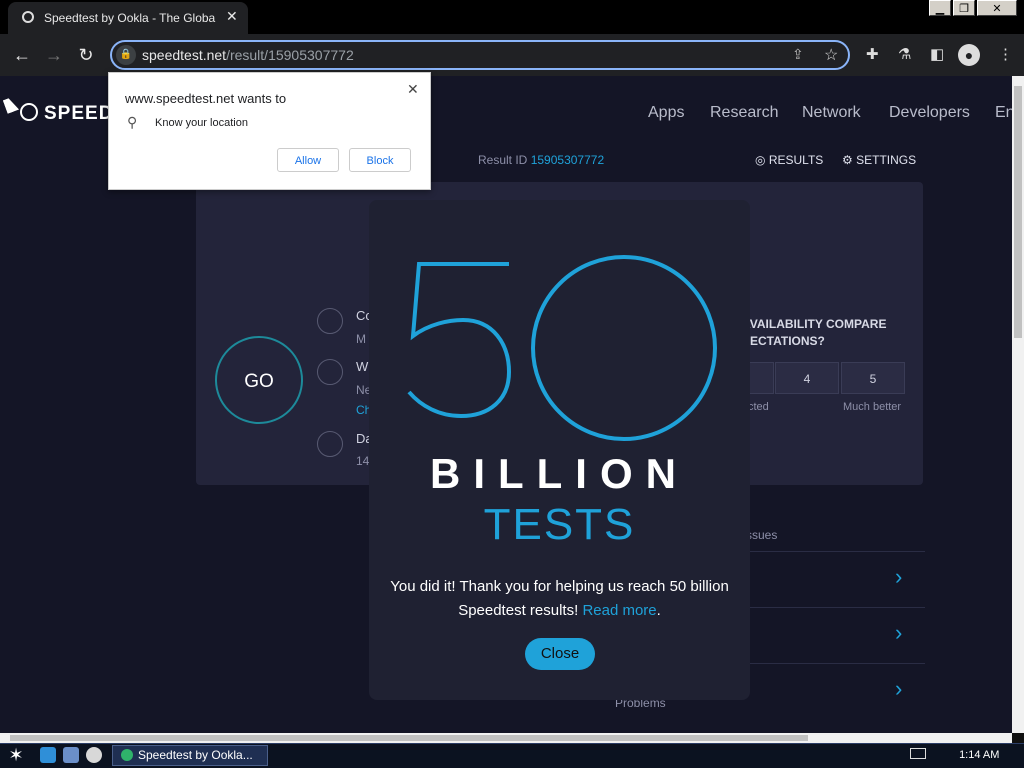 The image size is (1024, 768). I want to click on nav-network: Network, so click(831, 113).